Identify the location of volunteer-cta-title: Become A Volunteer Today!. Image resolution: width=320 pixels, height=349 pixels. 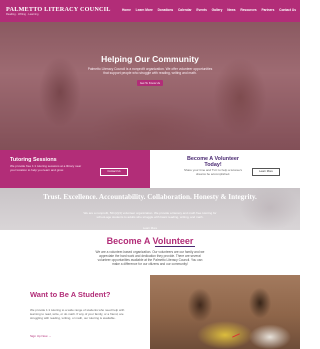
(213, 162).